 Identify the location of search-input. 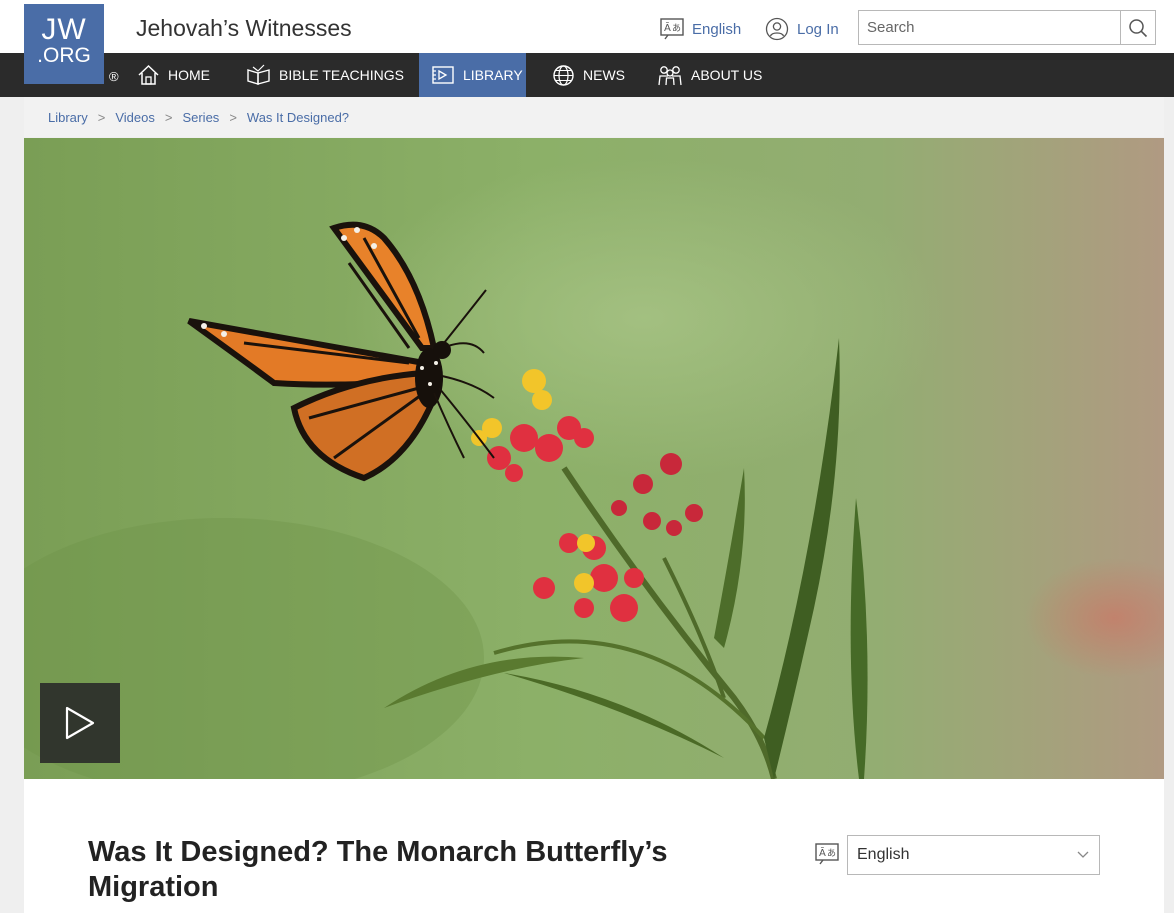
(990, 27).